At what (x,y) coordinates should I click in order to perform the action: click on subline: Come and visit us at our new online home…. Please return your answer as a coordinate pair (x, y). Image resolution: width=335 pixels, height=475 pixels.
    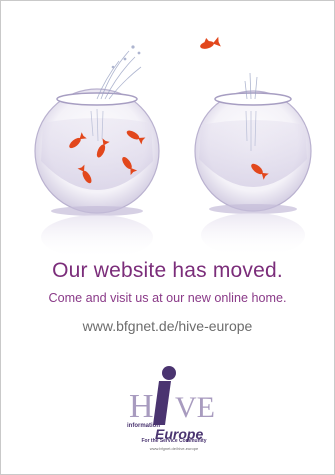
    Looking at the image, I should click on (167, 298).